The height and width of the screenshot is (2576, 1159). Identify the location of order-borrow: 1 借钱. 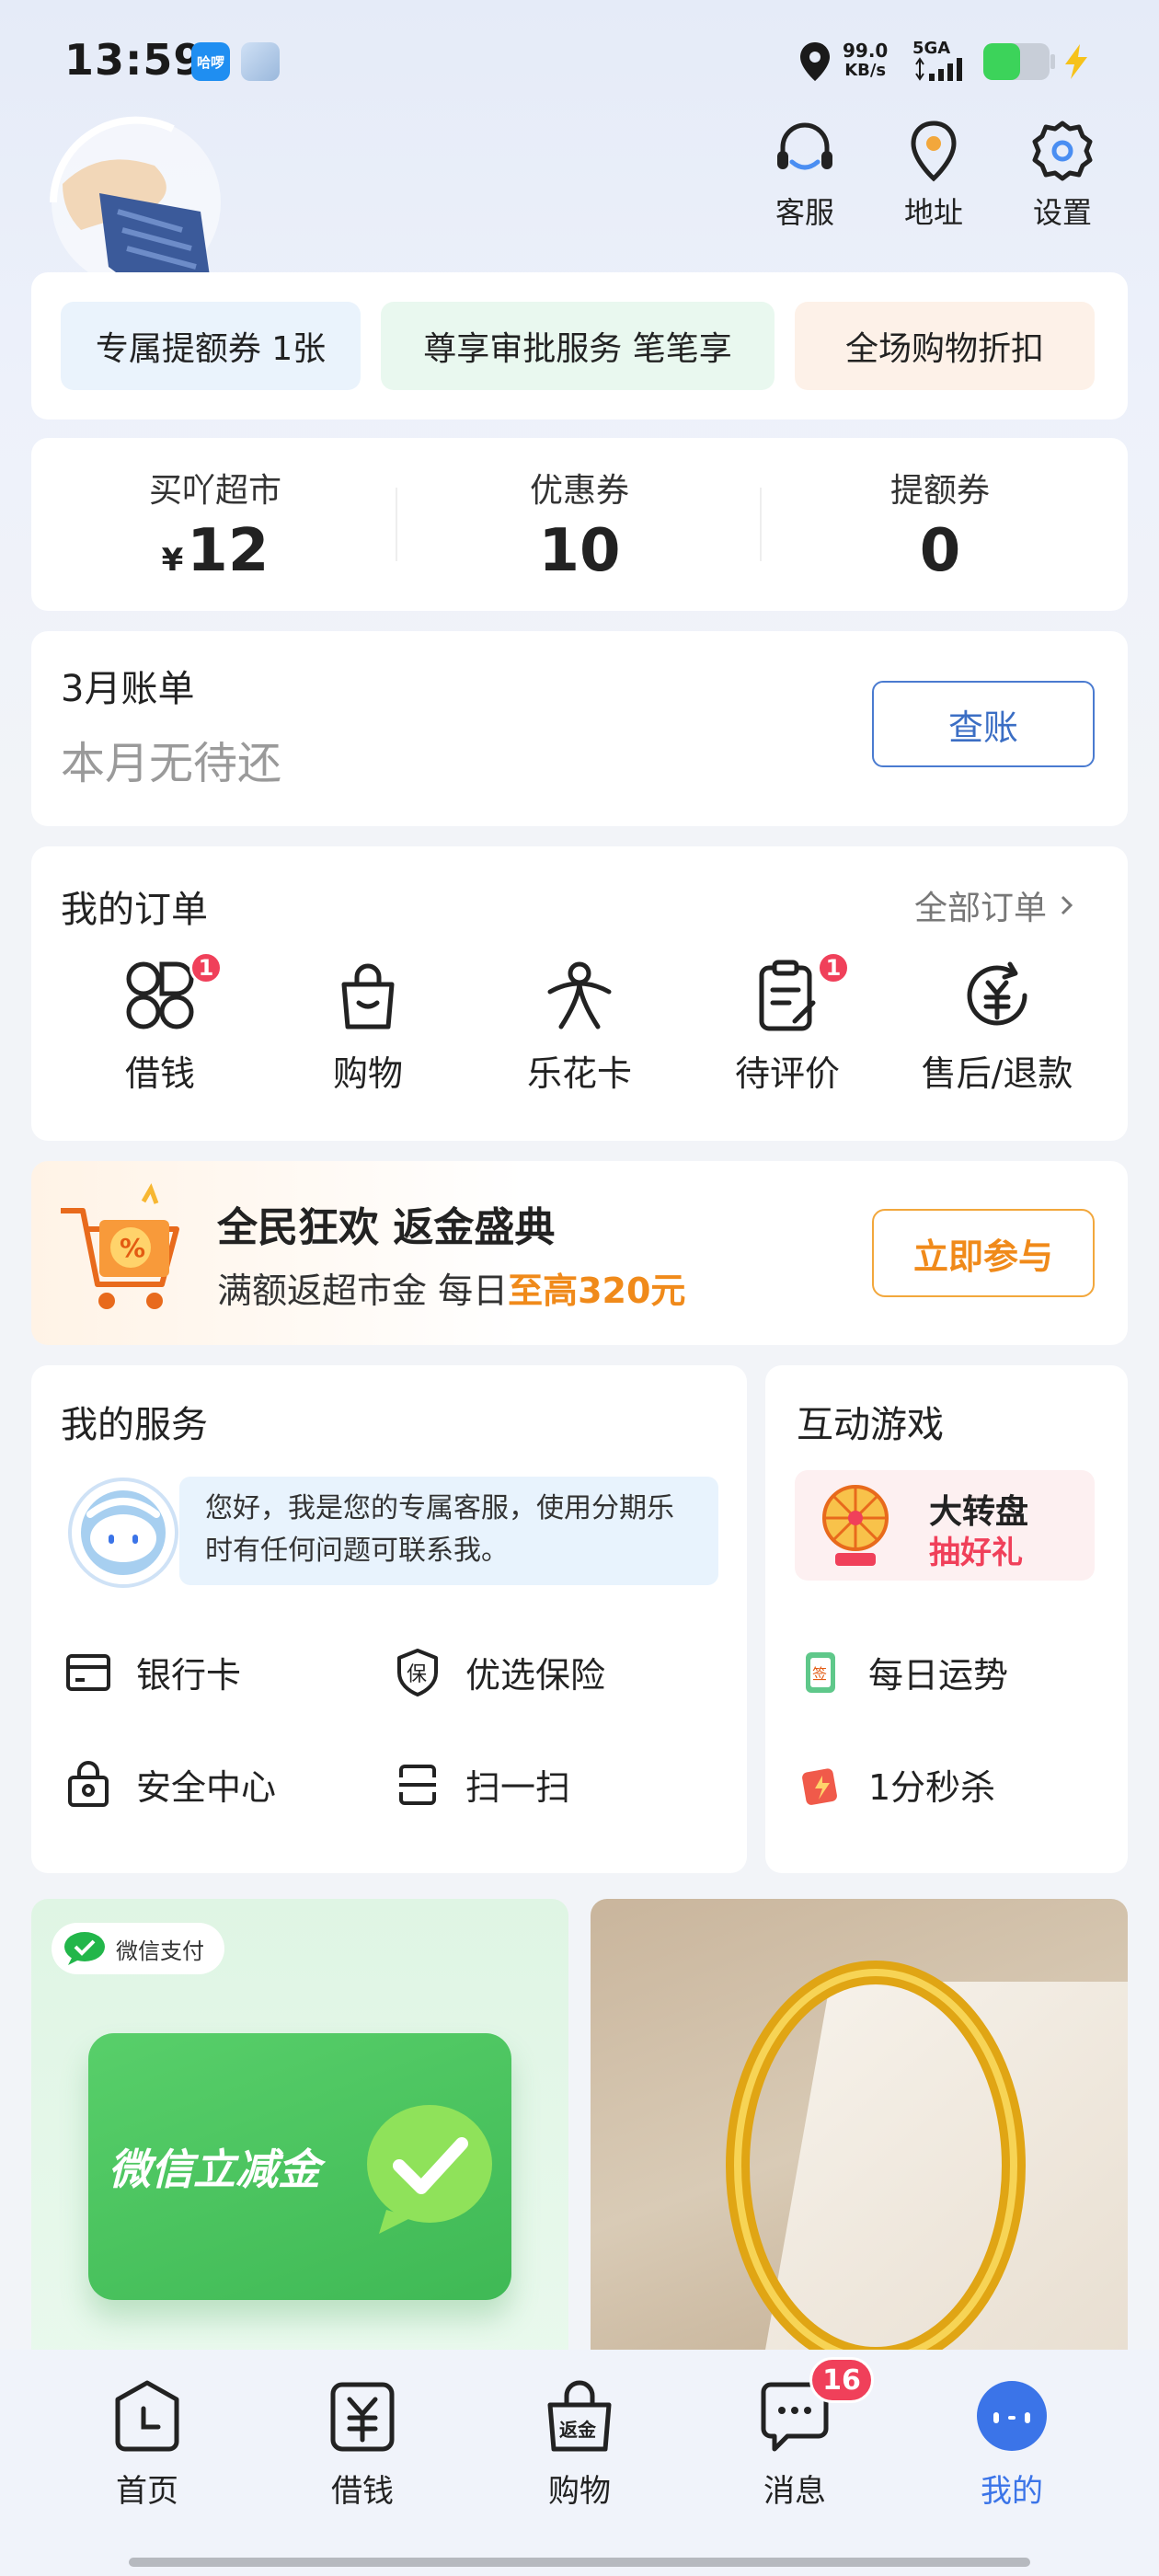
(160, 1023).